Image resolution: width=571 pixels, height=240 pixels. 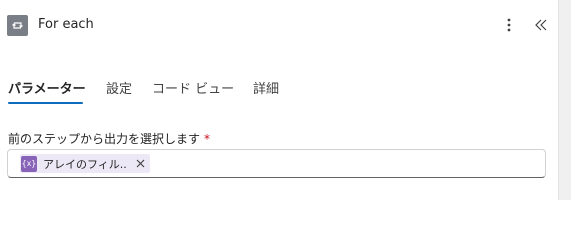 I want to click on more-options-button, so click(x=509, y=25).